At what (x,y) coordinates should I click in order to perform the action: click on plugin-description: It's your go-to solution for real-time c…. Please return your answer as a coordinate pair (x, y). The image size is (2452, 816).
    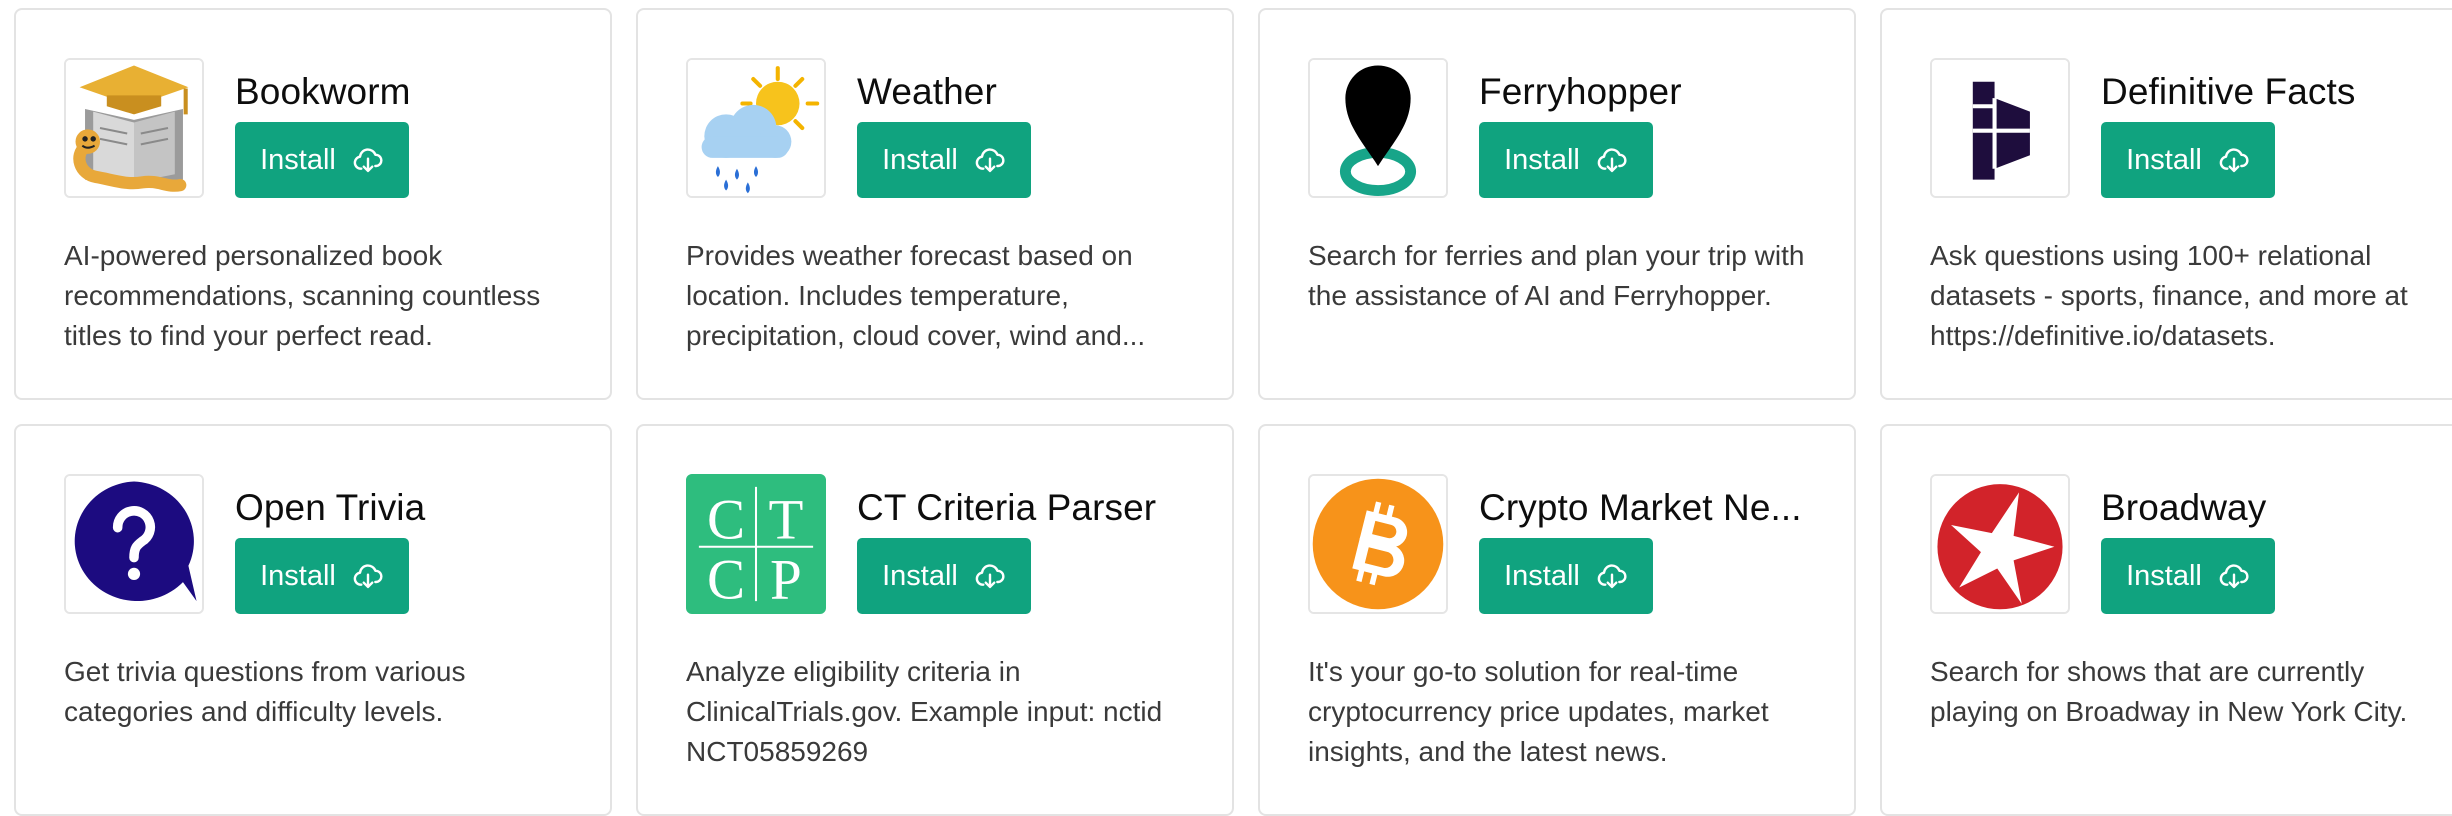
    Looking at the image, I should click on (1538, 711).